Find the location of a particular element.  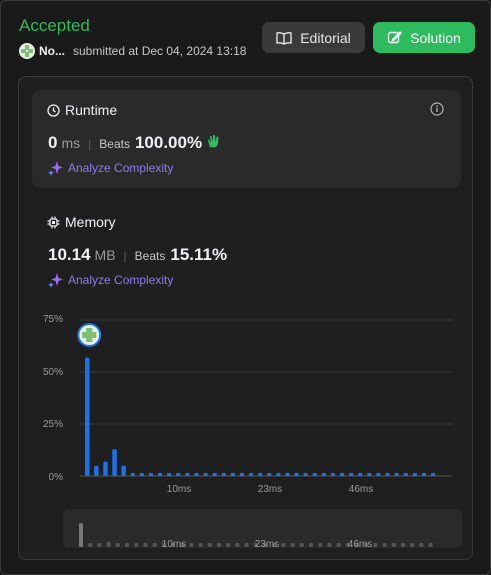

minimap-x-tick-label: 10ms is located at coordinates (174, 544).